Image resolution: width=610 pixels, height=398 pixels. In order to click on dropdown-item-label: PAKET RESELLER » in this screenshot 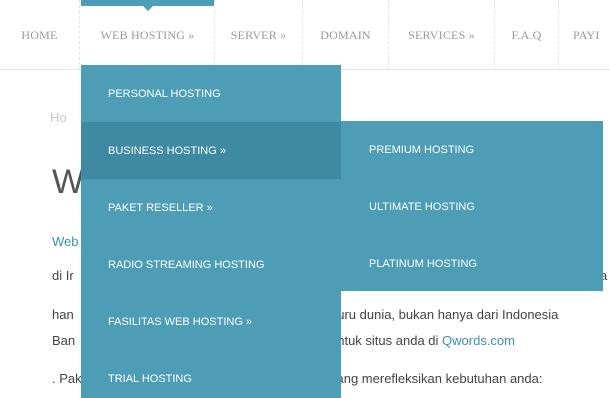, I will do `click(160, 207)`.